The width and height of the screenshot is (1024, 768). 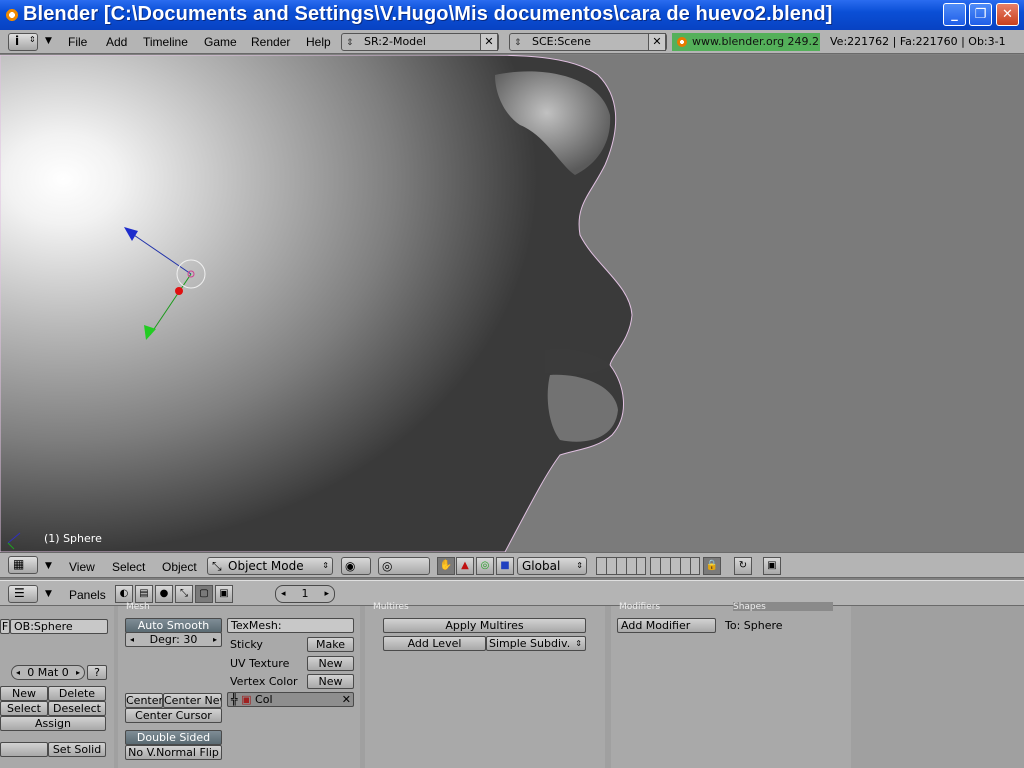 I want to click on multires-panel-tab: Multires, so click(x=413, y=607).